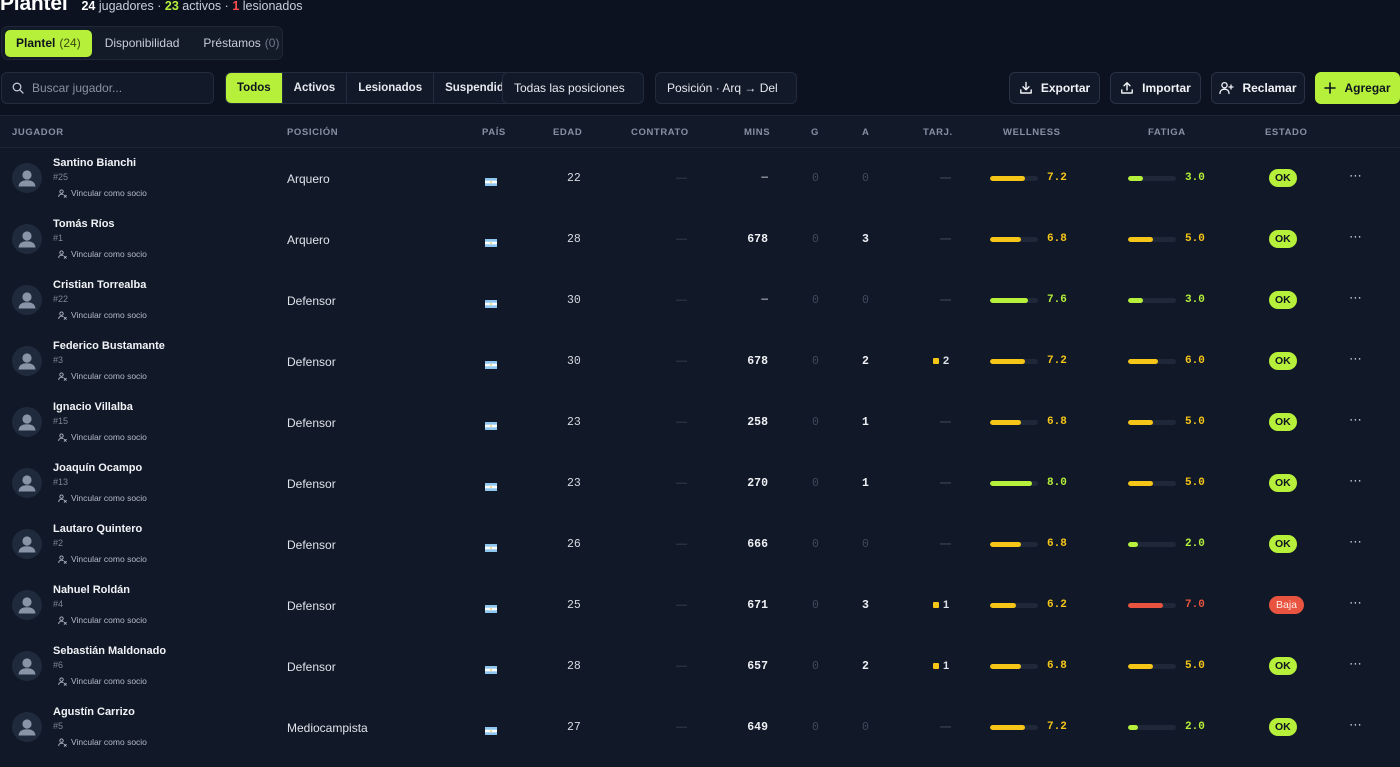 The width and height of the screenshot is (1400, 767). I want to click on player-position: Mediocampista, so click(327, 728).